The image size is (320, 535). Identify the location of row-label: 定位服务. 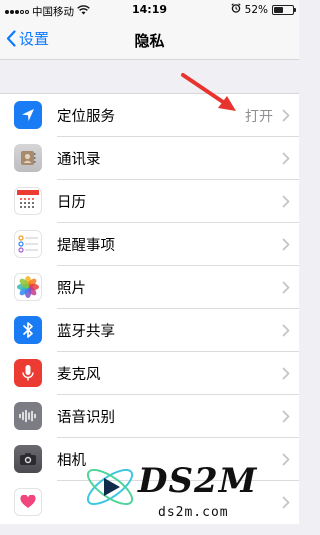
(86, 117).